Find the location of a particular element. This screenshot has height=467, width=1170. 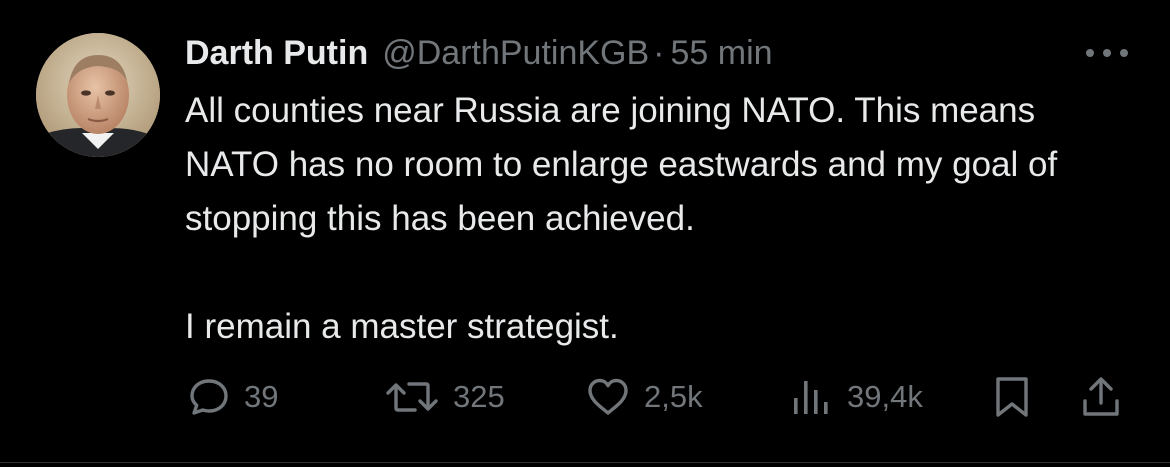

share-button is located at coordinates (1101, 397).